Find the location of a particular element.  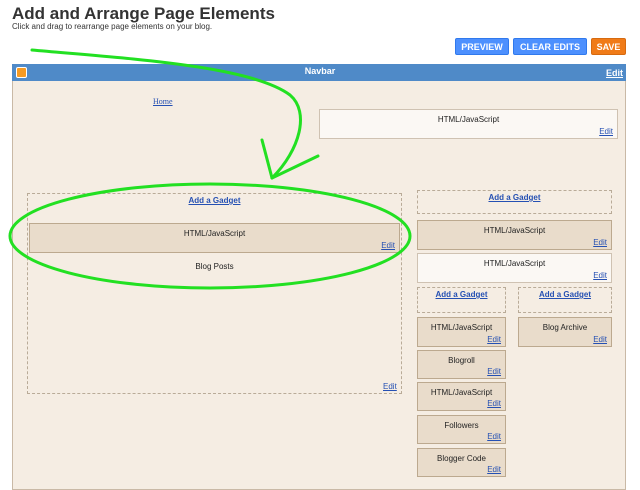

annotation-arrow-head-right-icon is located at coordinates (295, 167).